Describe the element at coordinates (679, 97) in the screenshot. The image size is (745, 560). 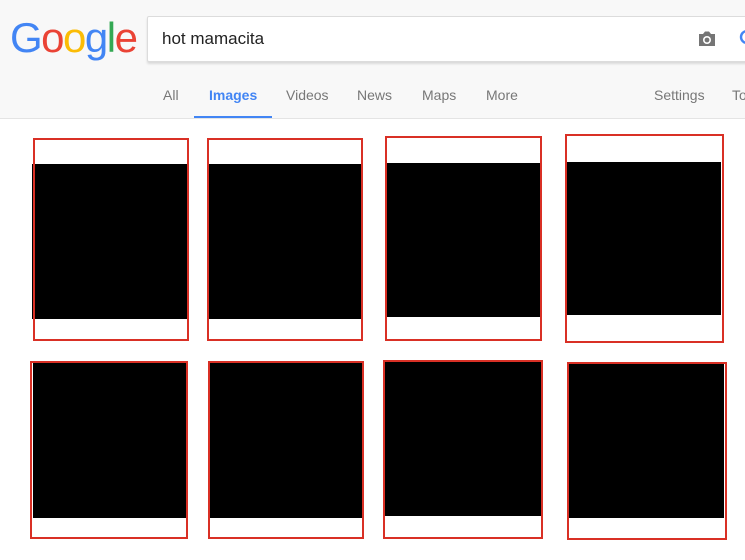
I see `tab-settings: Settings` at that location.